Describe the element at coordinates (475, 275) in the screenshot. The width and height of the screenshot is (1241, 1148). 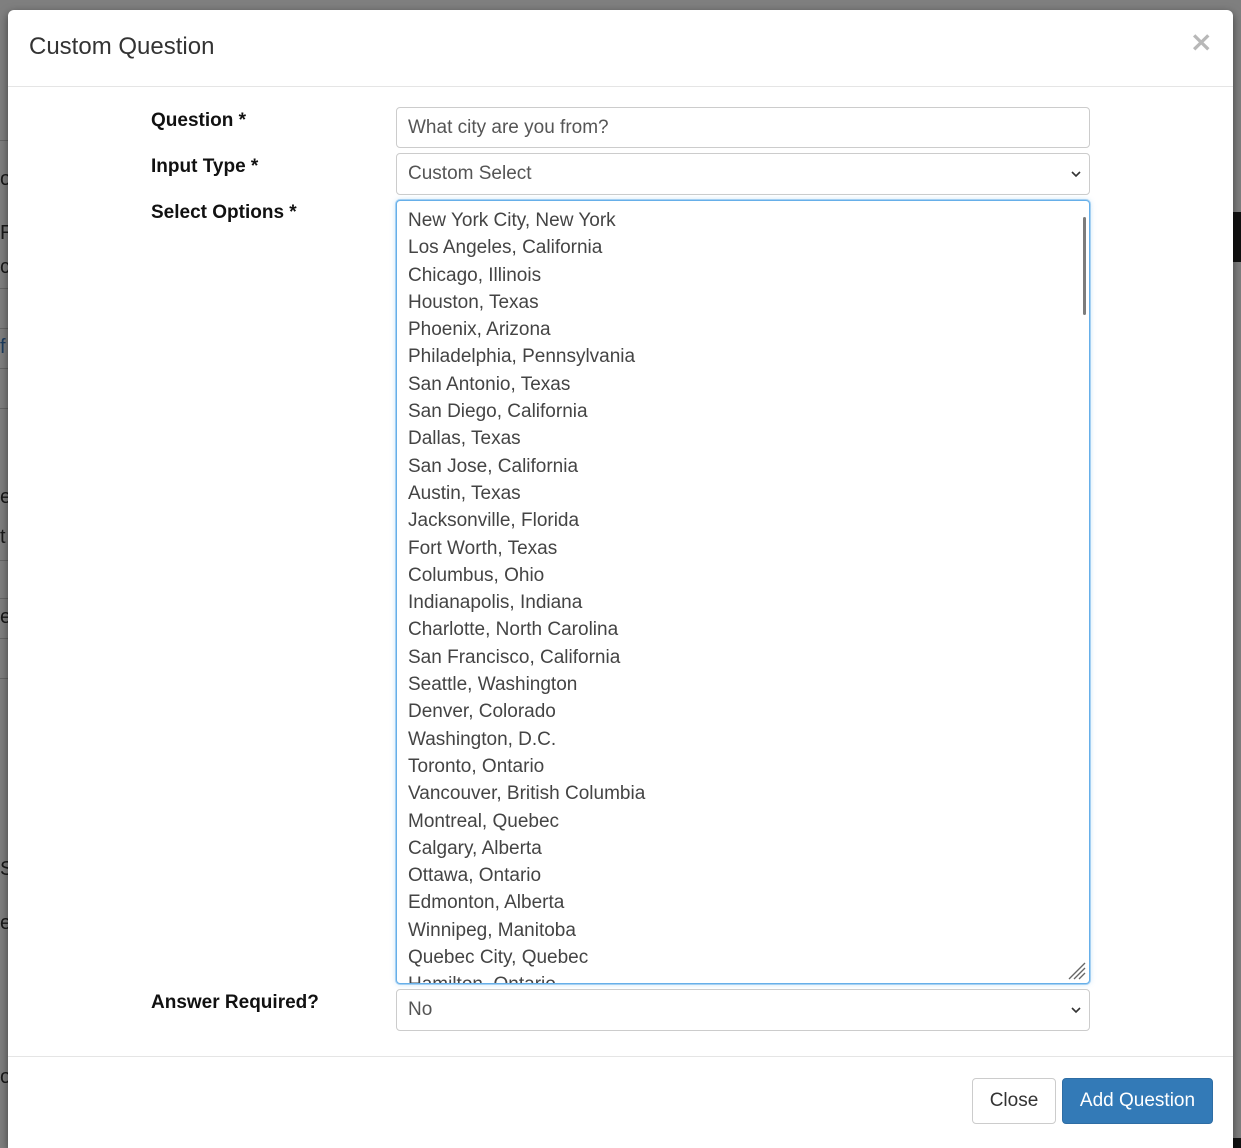
I see `option-line: Chicago, Illinois` at that location.